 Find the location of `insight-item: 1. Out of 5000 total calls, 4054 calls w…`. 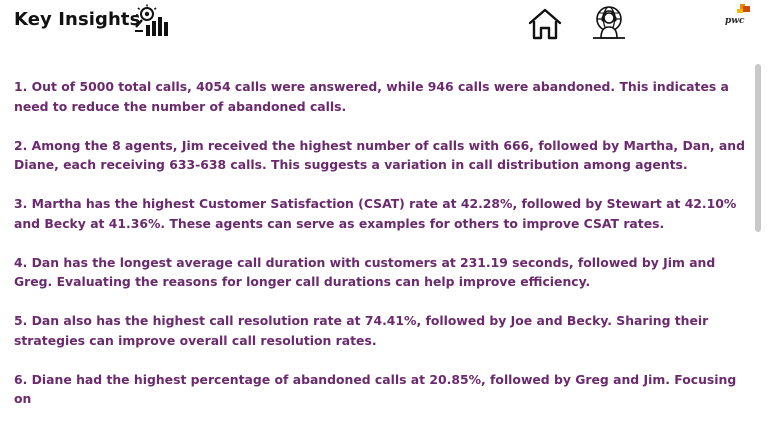

insight-item: 1. Out of 5000 total calls, 4054 calls w… is located at coordinates (371, 96).